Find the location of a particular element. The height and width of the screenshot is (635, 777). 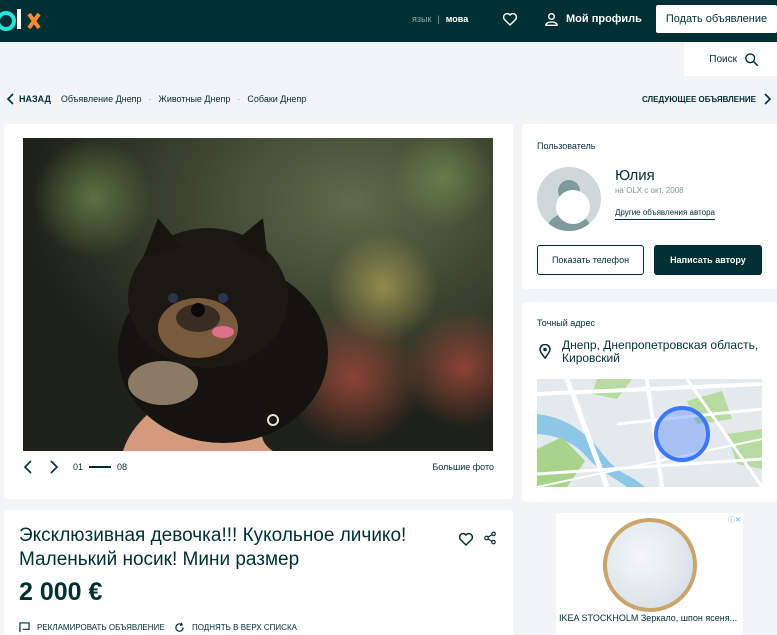

location-section-title: Точный адрес is located at coordinates (566, 323).